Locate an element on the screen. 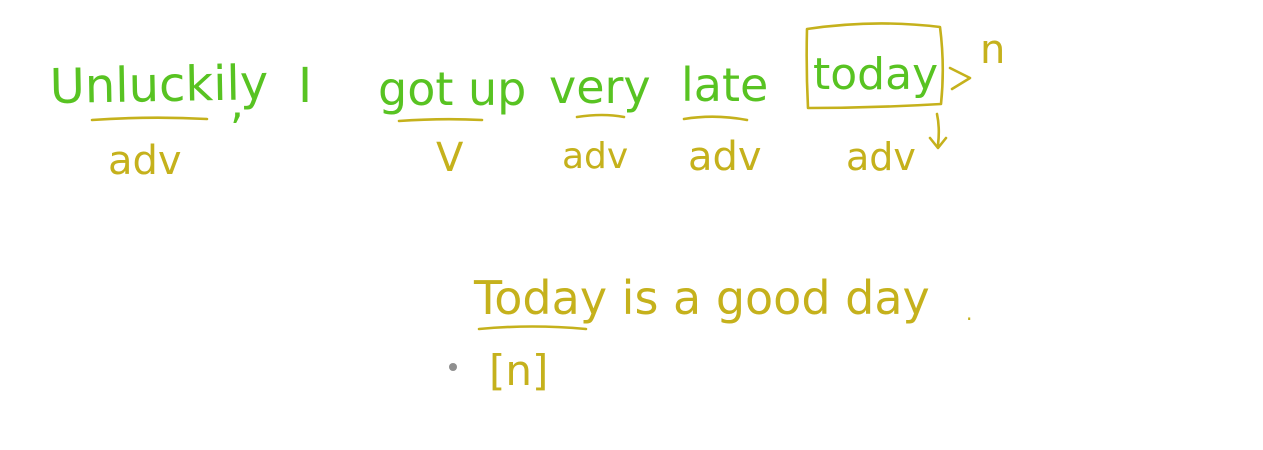 This screenshot has height=450, width=1263. word-today: today is located at coordinates (875, 74).